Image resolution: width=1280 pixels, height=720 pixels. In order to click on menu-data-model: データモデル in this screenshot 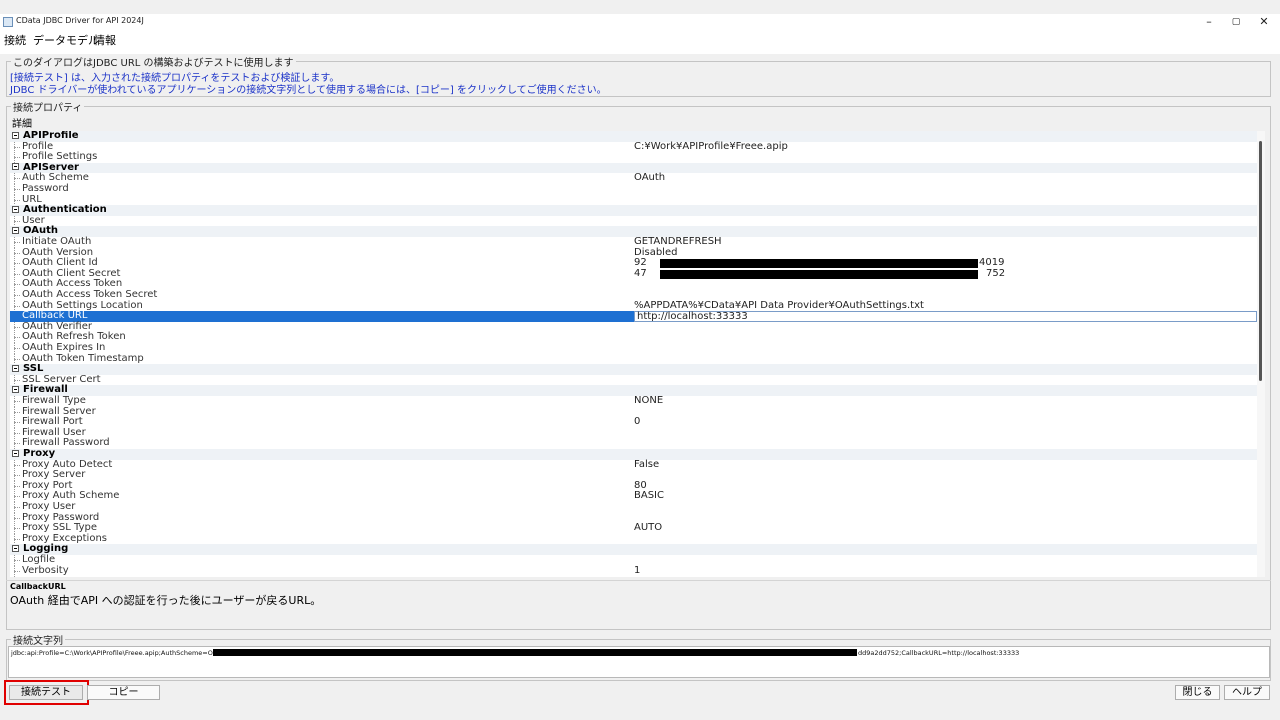, I will do `click(66, 40)`.